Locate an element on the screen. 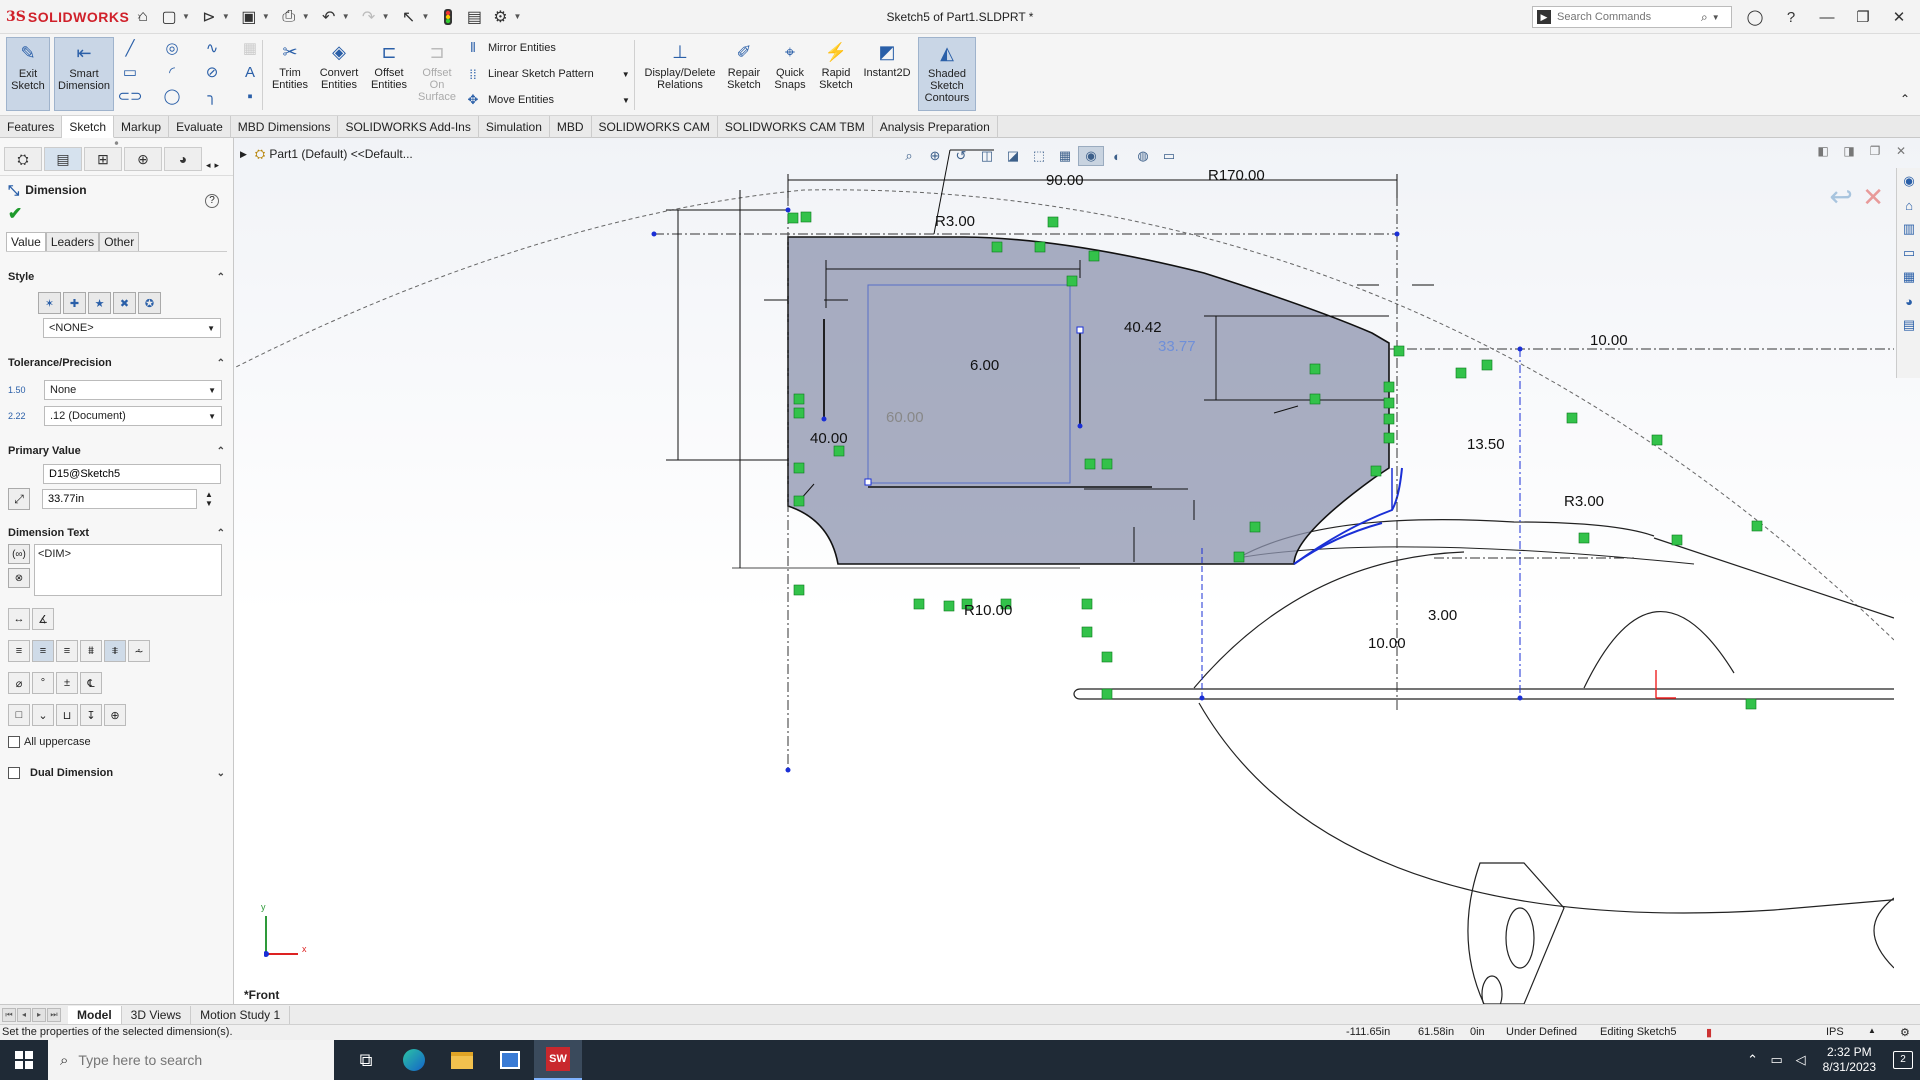 Image resolution: width=1920 pixels, height=1080 pixels. unit-system: IPS is located at coordinates (1835, 1032).